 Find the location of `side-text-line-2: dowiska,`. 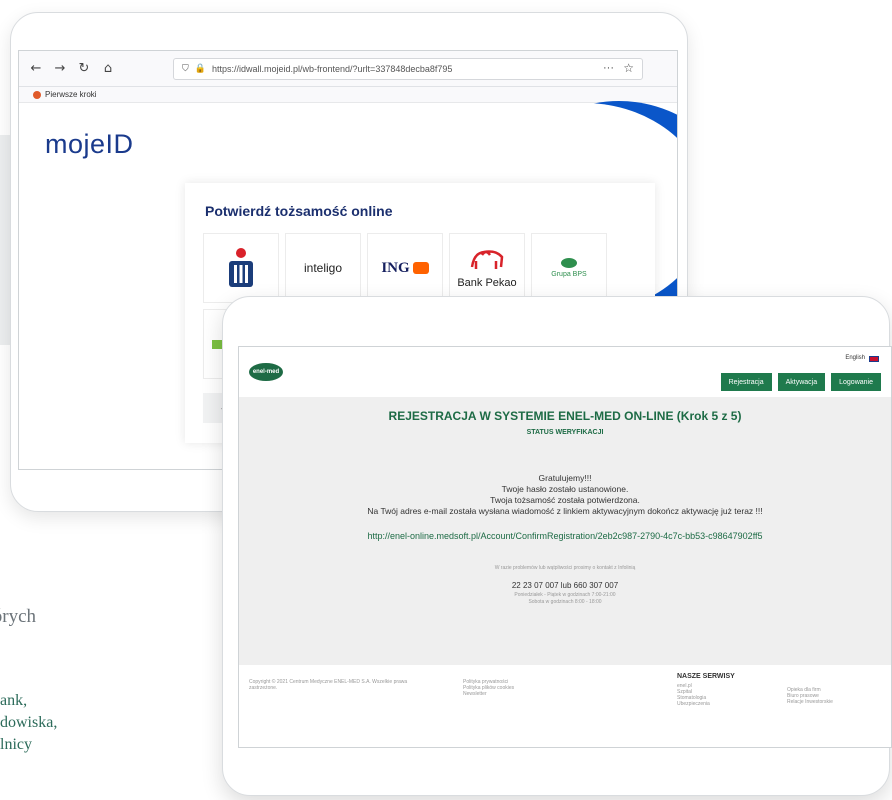

side-text-line-2: dowiska, is located at coordinates (29, 722).